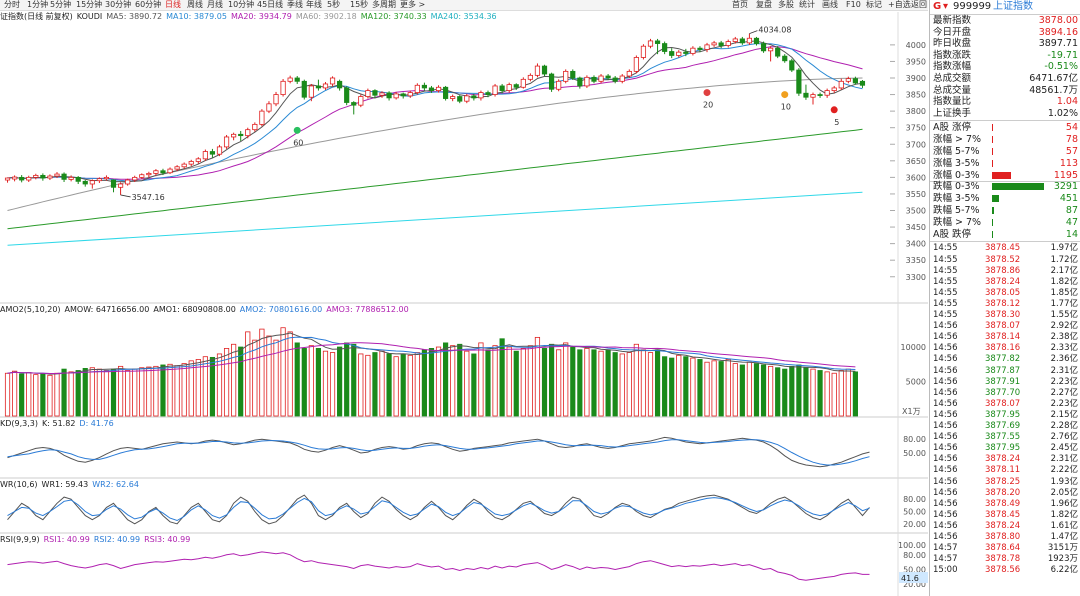 This screenshot has height=596, width=1080. What do you see at coordinates (1064, 437) in the screenshot?
I see `tick-amount: 2.76亿` at bounding box center [1064, 437].